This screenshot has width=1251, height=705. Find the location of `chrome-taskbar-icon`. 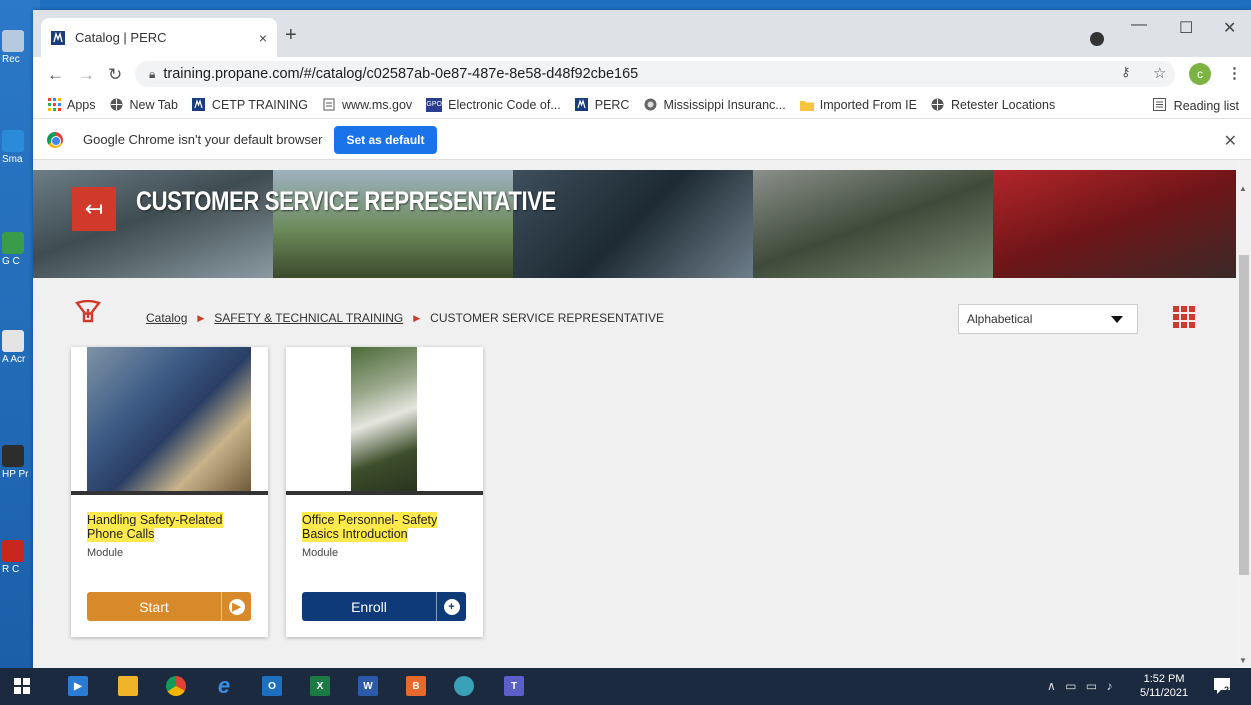

chrome-taskbar-icon is located at coordinates (176, 686).